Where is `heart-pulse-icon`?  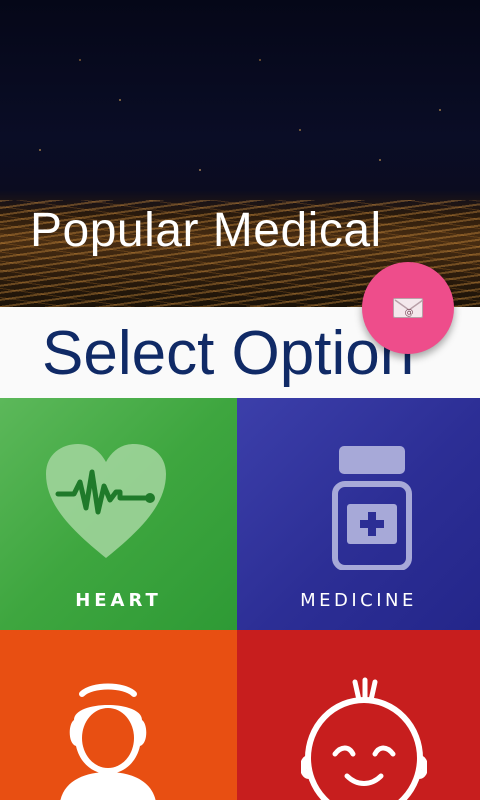 heart-pulse-icon is located at coordinates (106, 501).